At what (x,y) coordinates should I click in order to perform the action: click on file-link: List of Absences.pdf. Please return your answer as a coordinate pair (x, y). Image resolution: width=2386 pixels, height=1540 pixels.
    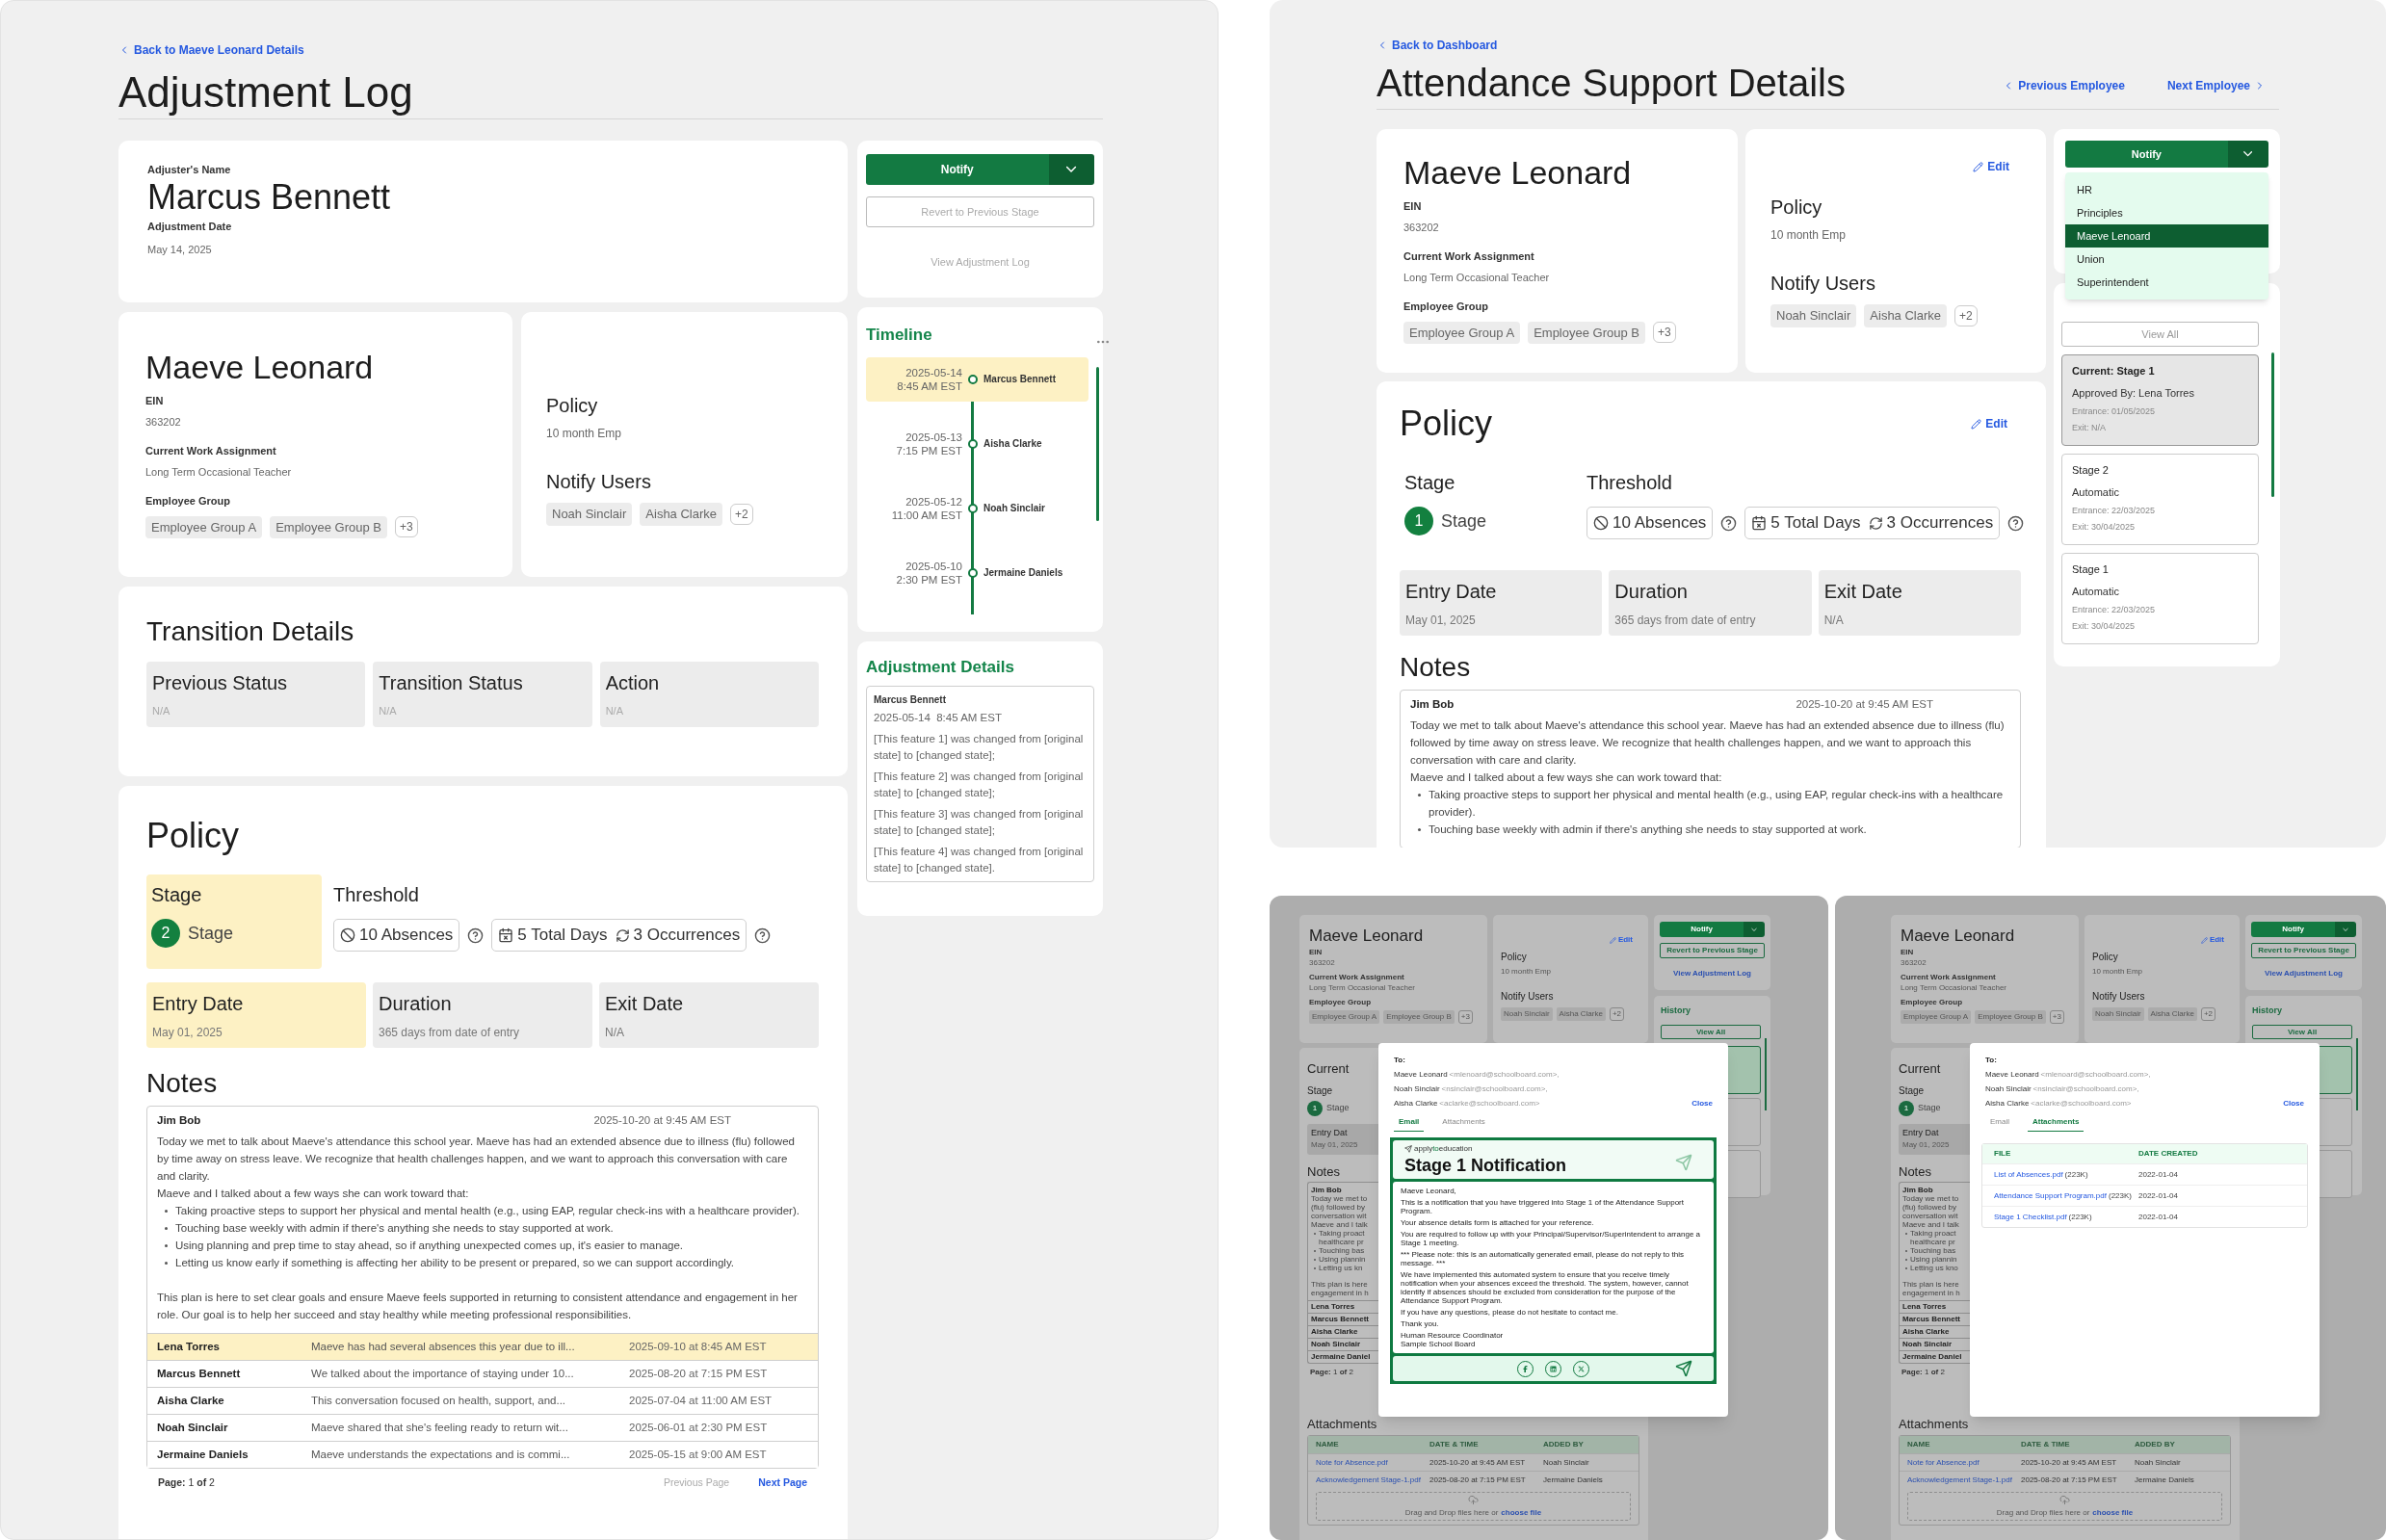
    Looking at the image, I should click on (2028, 1174).